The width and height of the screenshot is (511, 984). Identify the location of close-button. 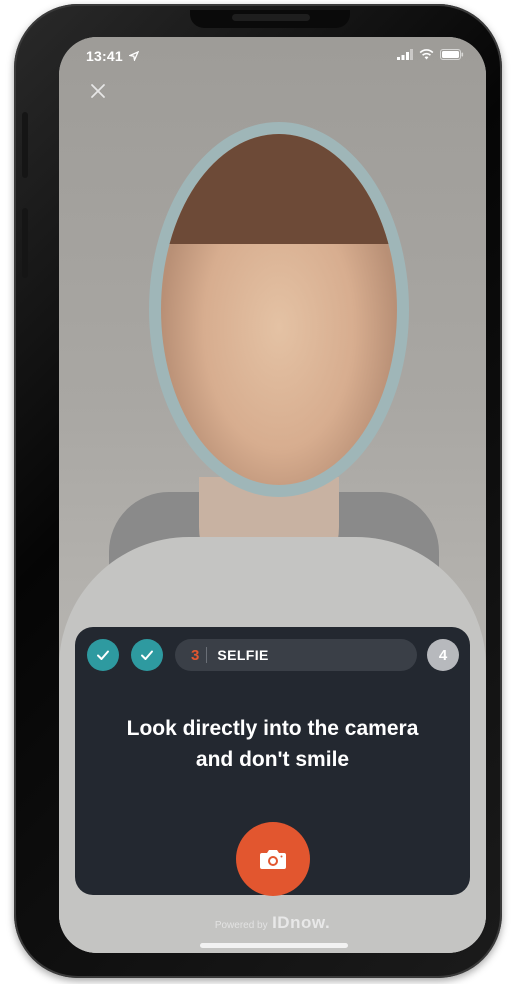
(98, 91).